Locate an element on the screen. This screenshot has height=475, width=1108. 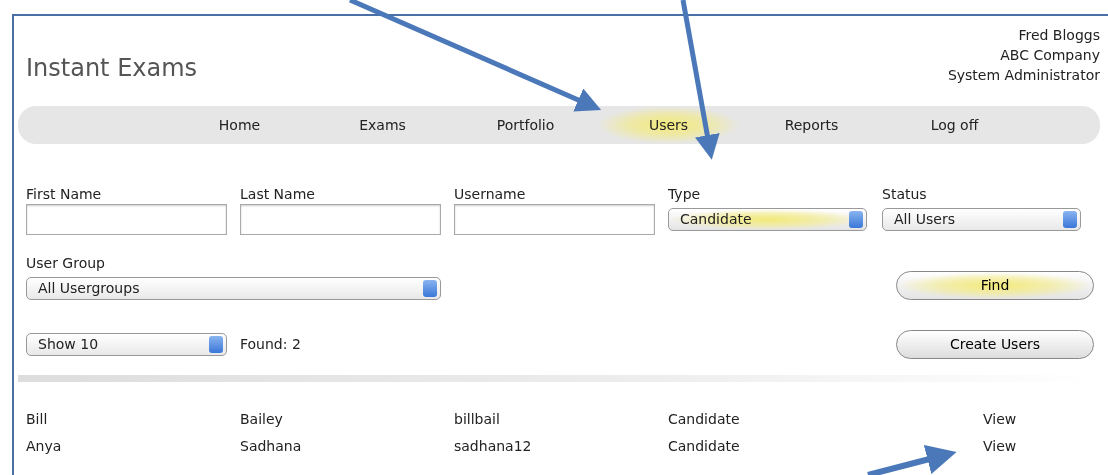
dropdown: All Users is located at coordinates (981, 219).